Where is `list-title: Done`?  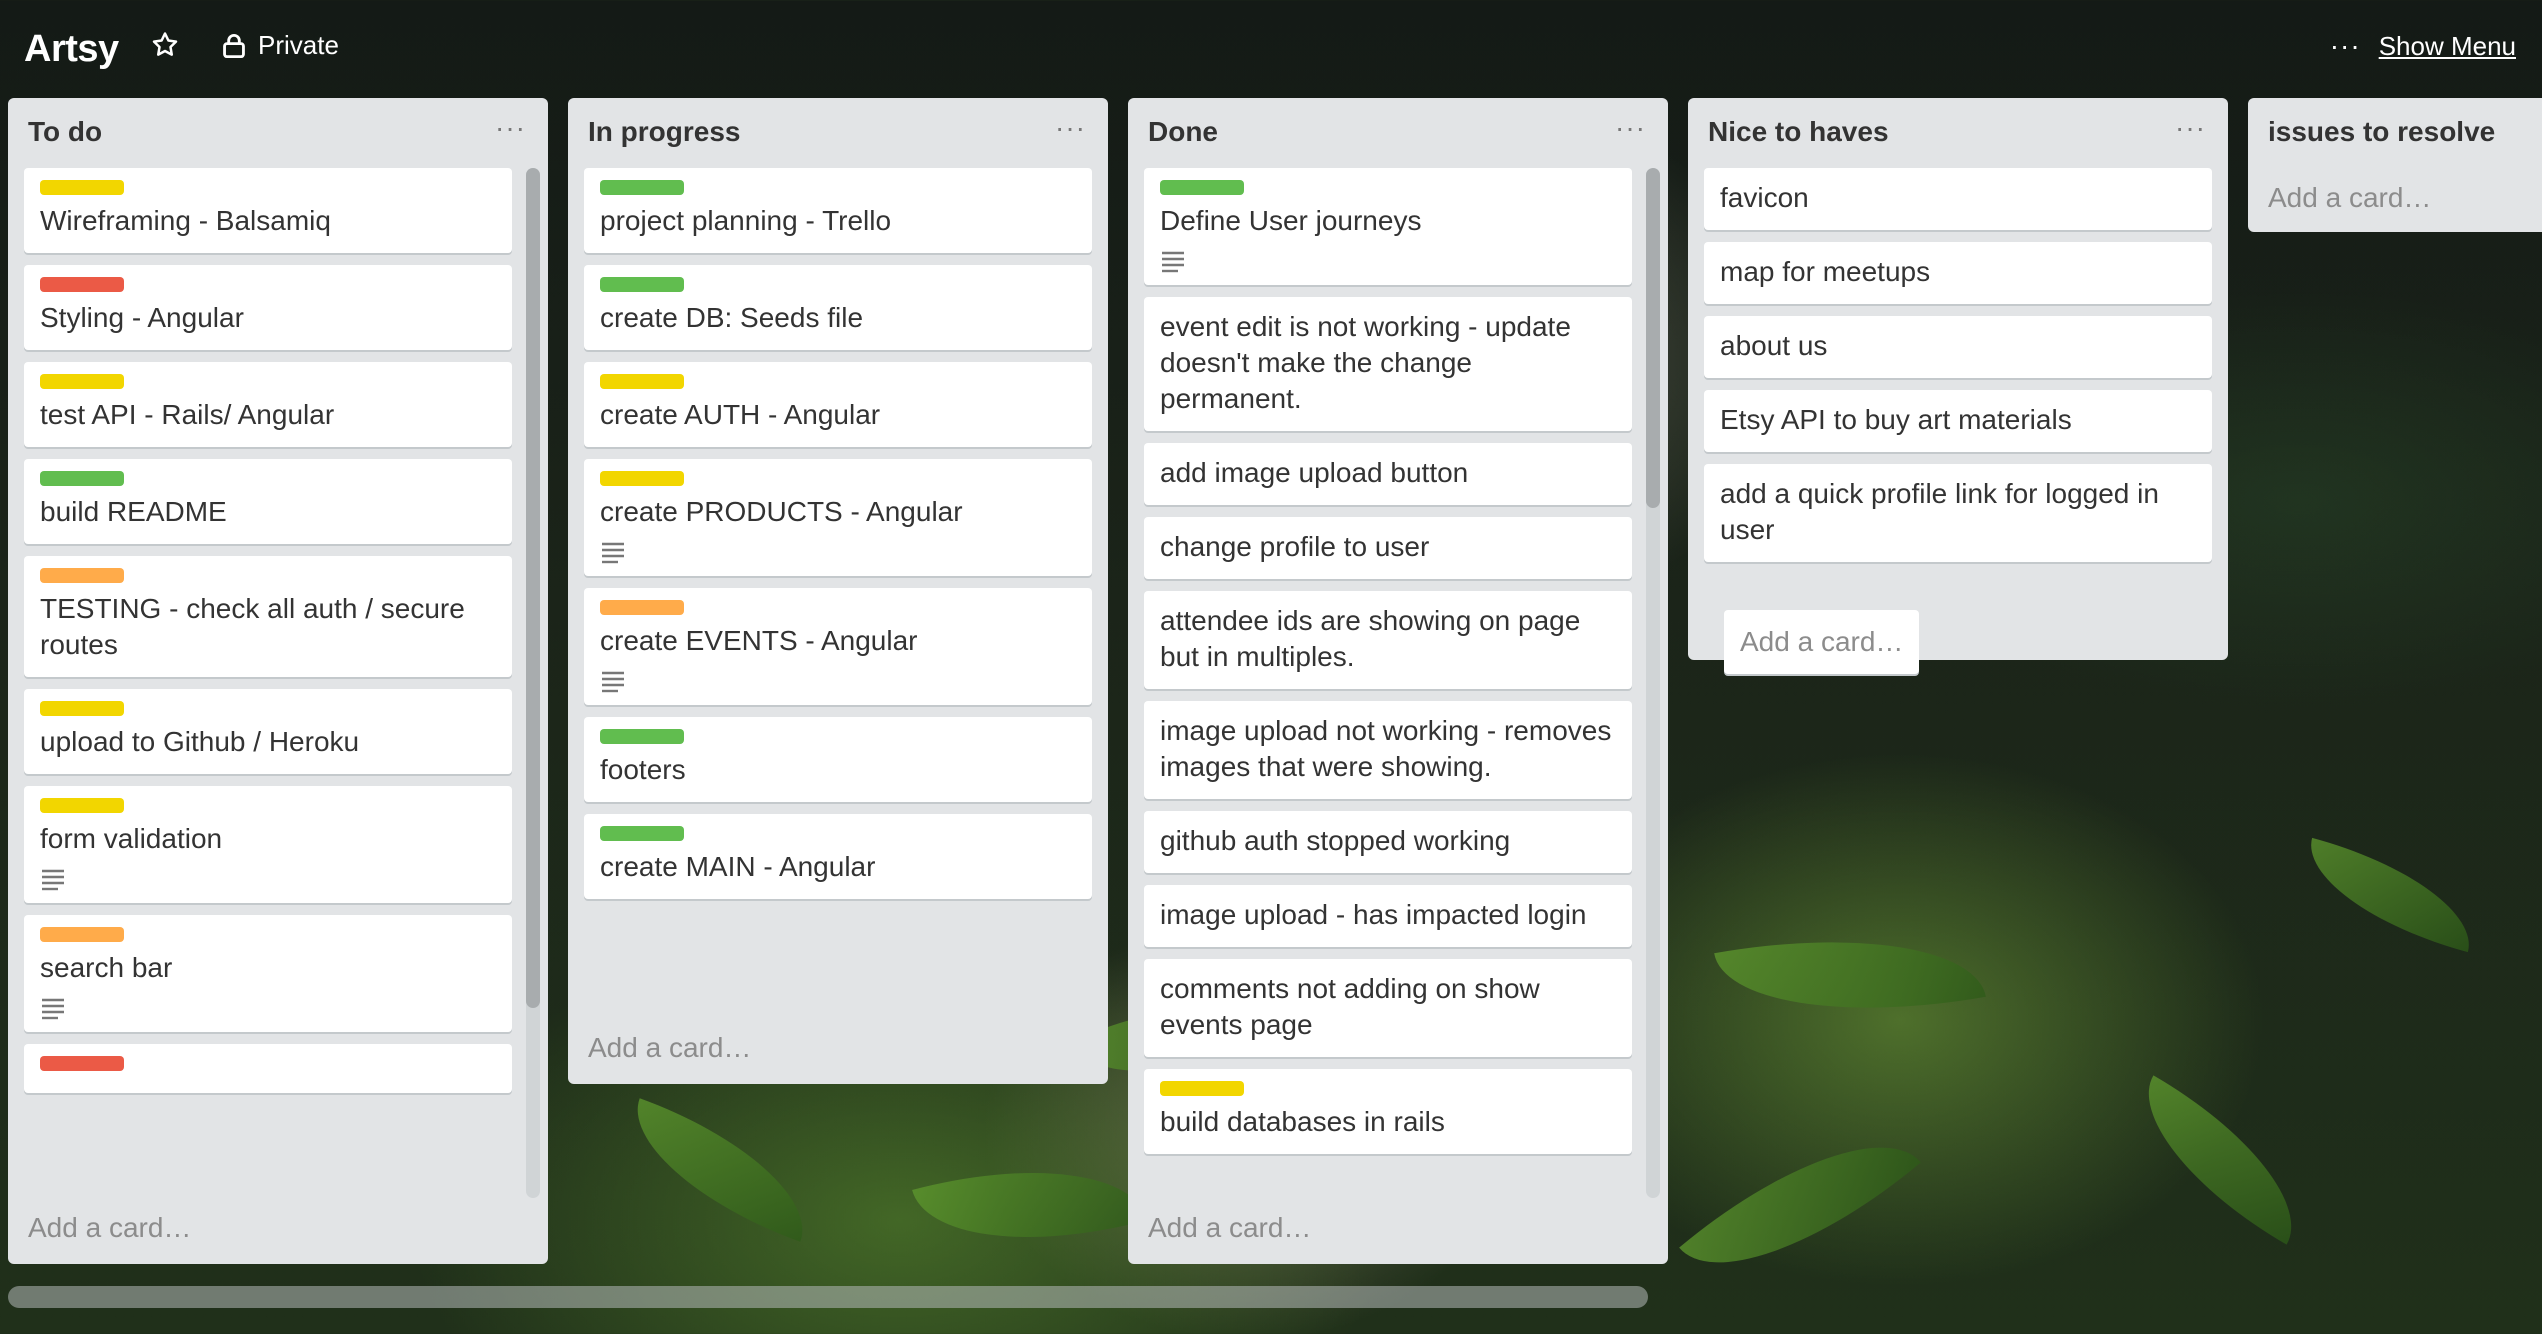
list-title: Done is located at coordinates (1183, 132).